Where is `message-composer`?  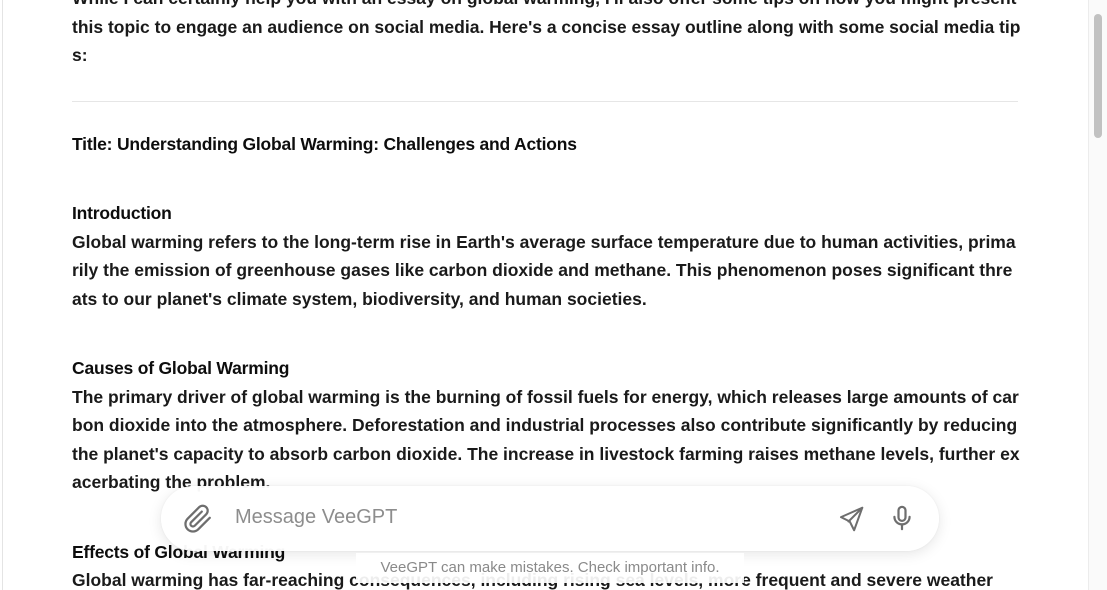 message-composer is located at coordinates (550, 518).